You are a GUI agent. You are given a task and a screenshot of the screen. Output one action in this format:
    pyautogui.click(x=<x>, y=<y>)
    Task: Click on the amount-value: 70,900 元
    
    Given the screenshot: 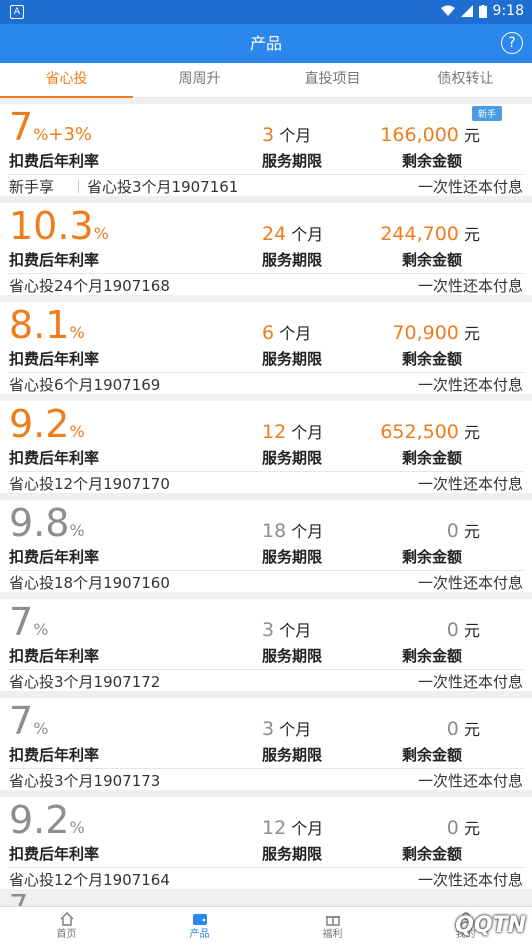 What is the action you would take?
    pyautogui.click(x=436, y=332)
    